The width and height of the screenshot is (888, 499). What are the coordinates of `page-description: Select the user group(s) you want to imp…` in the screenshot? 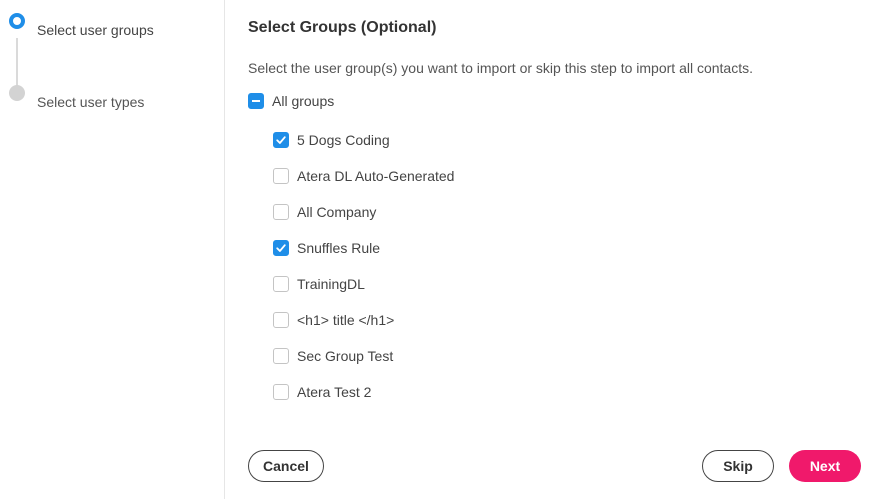 It's located at (500, 68).